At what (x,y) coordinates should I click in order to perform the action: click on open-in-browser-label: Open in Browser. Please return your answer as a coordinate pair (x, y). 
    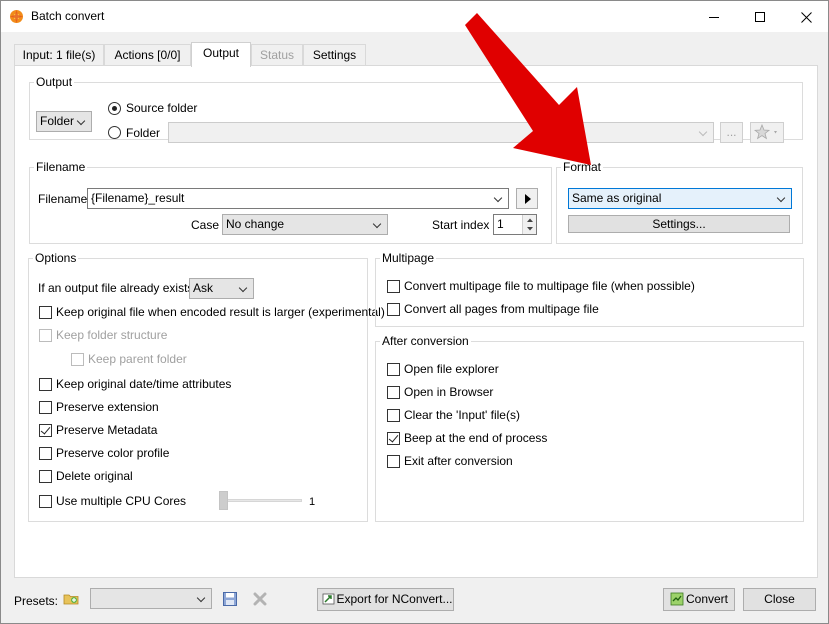
    Looking at the image, I should click on (449, 392).